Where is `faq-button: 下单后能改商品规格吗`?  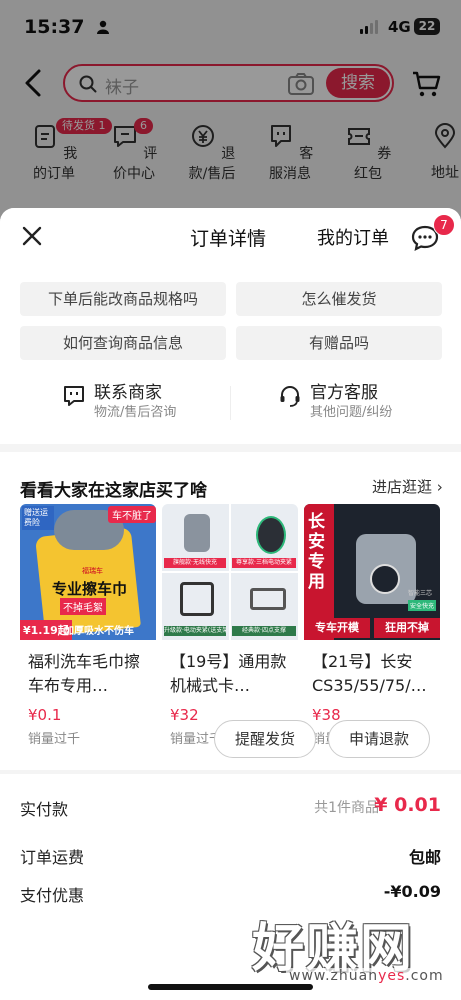
faq-button: 下单后能改商品规格吗 is located at coordinates (123, 299).